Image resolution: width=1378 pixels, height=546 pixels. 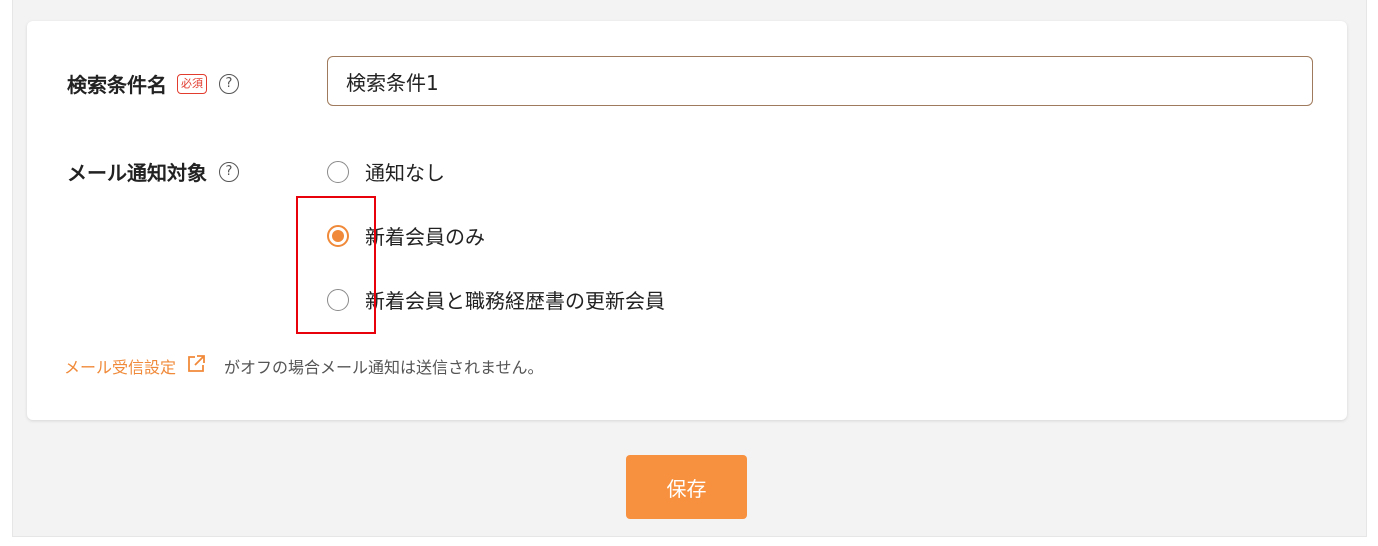 I want to click on mail-setting-note: メール受信設定 がオフの場合メール通知は送信されません。, so click(x=304, y=366).